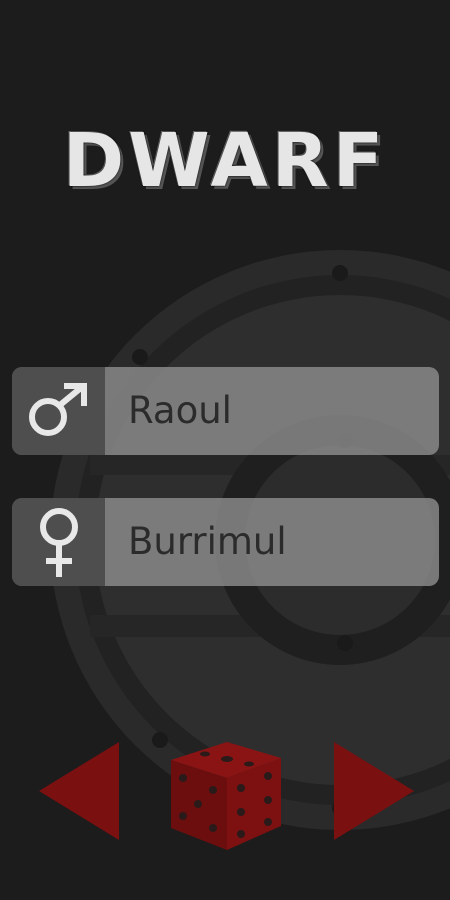 The width and height of the screenshot is (450, 900). I want to click on previous-button, so click(79, 791).